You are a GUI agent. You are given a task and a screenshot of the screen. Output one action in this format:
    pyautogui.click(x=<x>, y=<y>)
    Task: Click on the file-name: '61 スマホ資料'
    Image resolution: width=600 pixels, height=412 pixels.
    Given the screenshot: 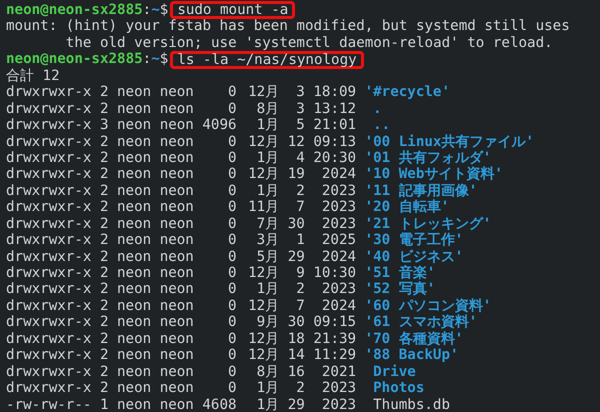 What is the action you would take?
    pyautogui.click(x=421, y=322)
    